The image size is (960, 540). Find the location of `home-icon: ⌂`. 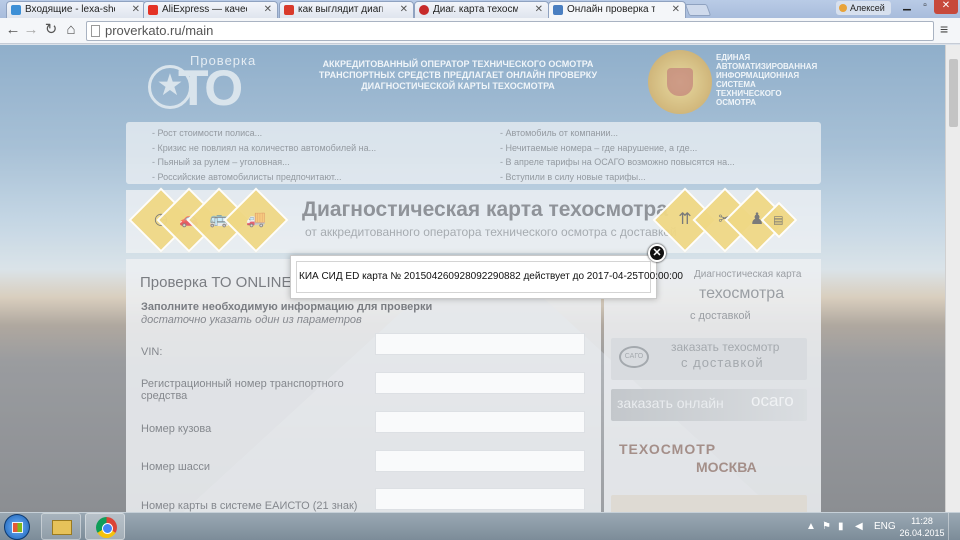

home-icon: ⌂ is located at coordinates (71, 30).